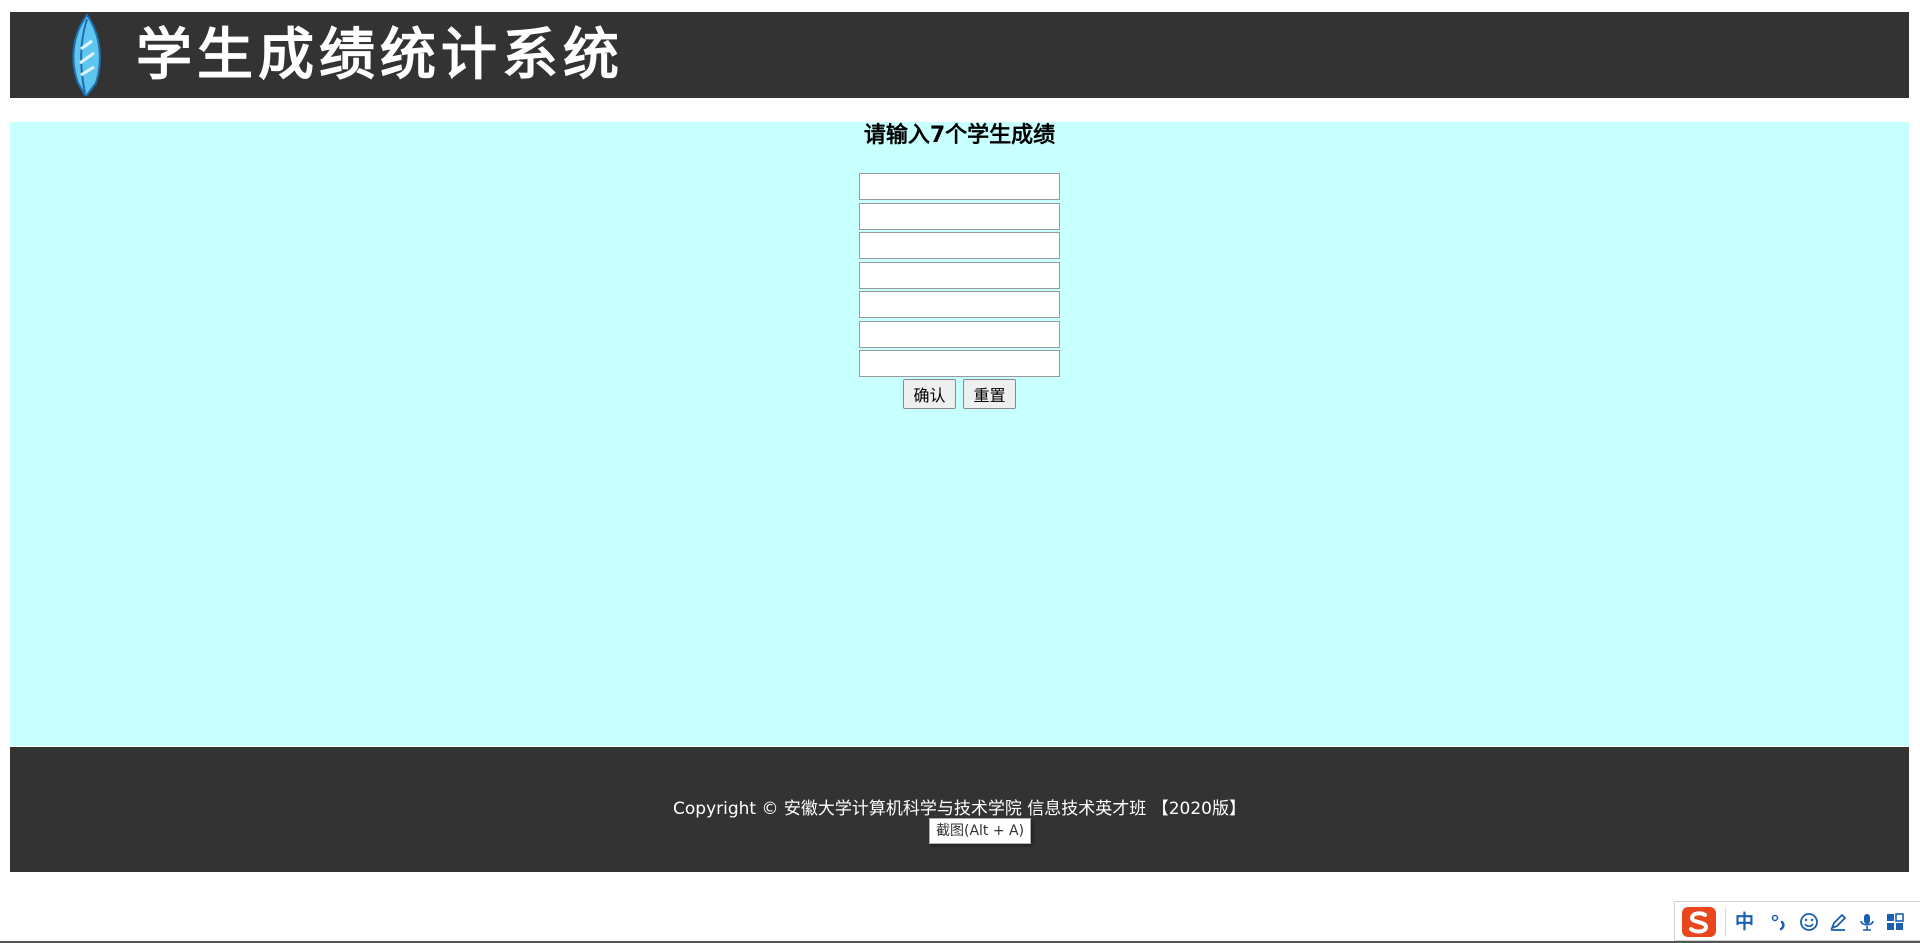 Image resolution: width=1920 pixels, height=943 pixels. What do you see at coordinates (980, 831) in the screenshot?
I see `screenshot-tooltip: 截图(Alt + A)` at bounding box center [980, 831].